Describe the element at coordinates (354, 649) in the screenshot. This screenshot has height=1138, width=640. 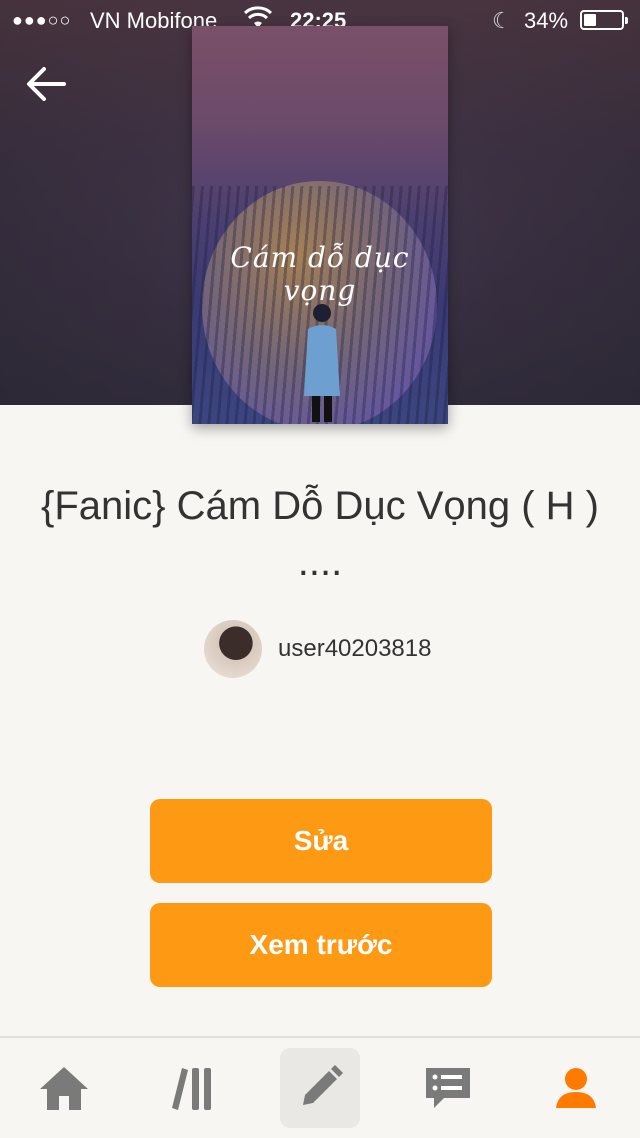
I see `author-name: user40203818` at that location.